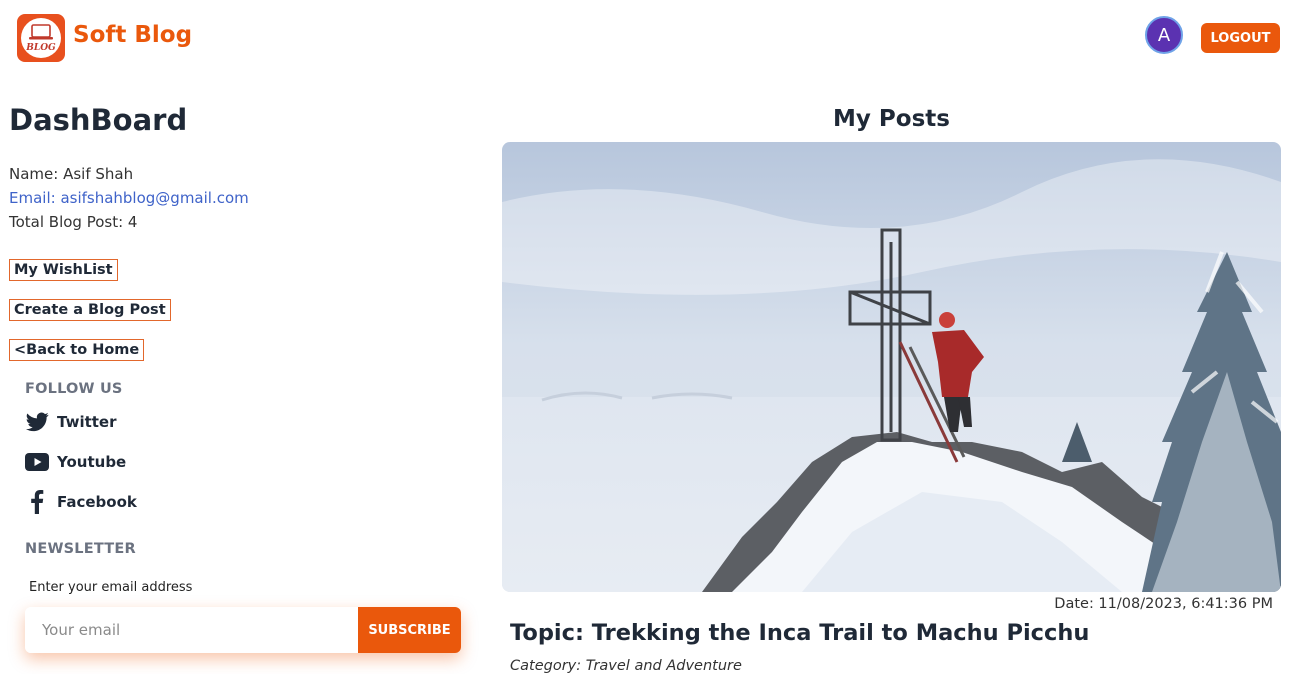  I want to click on youtube-icon, so click(37, 462).